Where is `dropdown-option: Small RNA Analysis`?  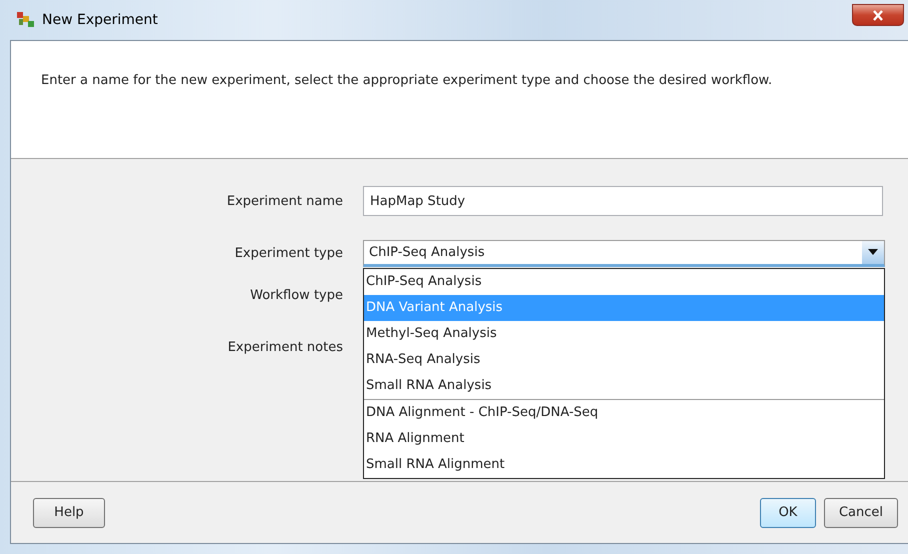
dropdown-option: Small RNA Analysis is located at coordinates (624, 385).